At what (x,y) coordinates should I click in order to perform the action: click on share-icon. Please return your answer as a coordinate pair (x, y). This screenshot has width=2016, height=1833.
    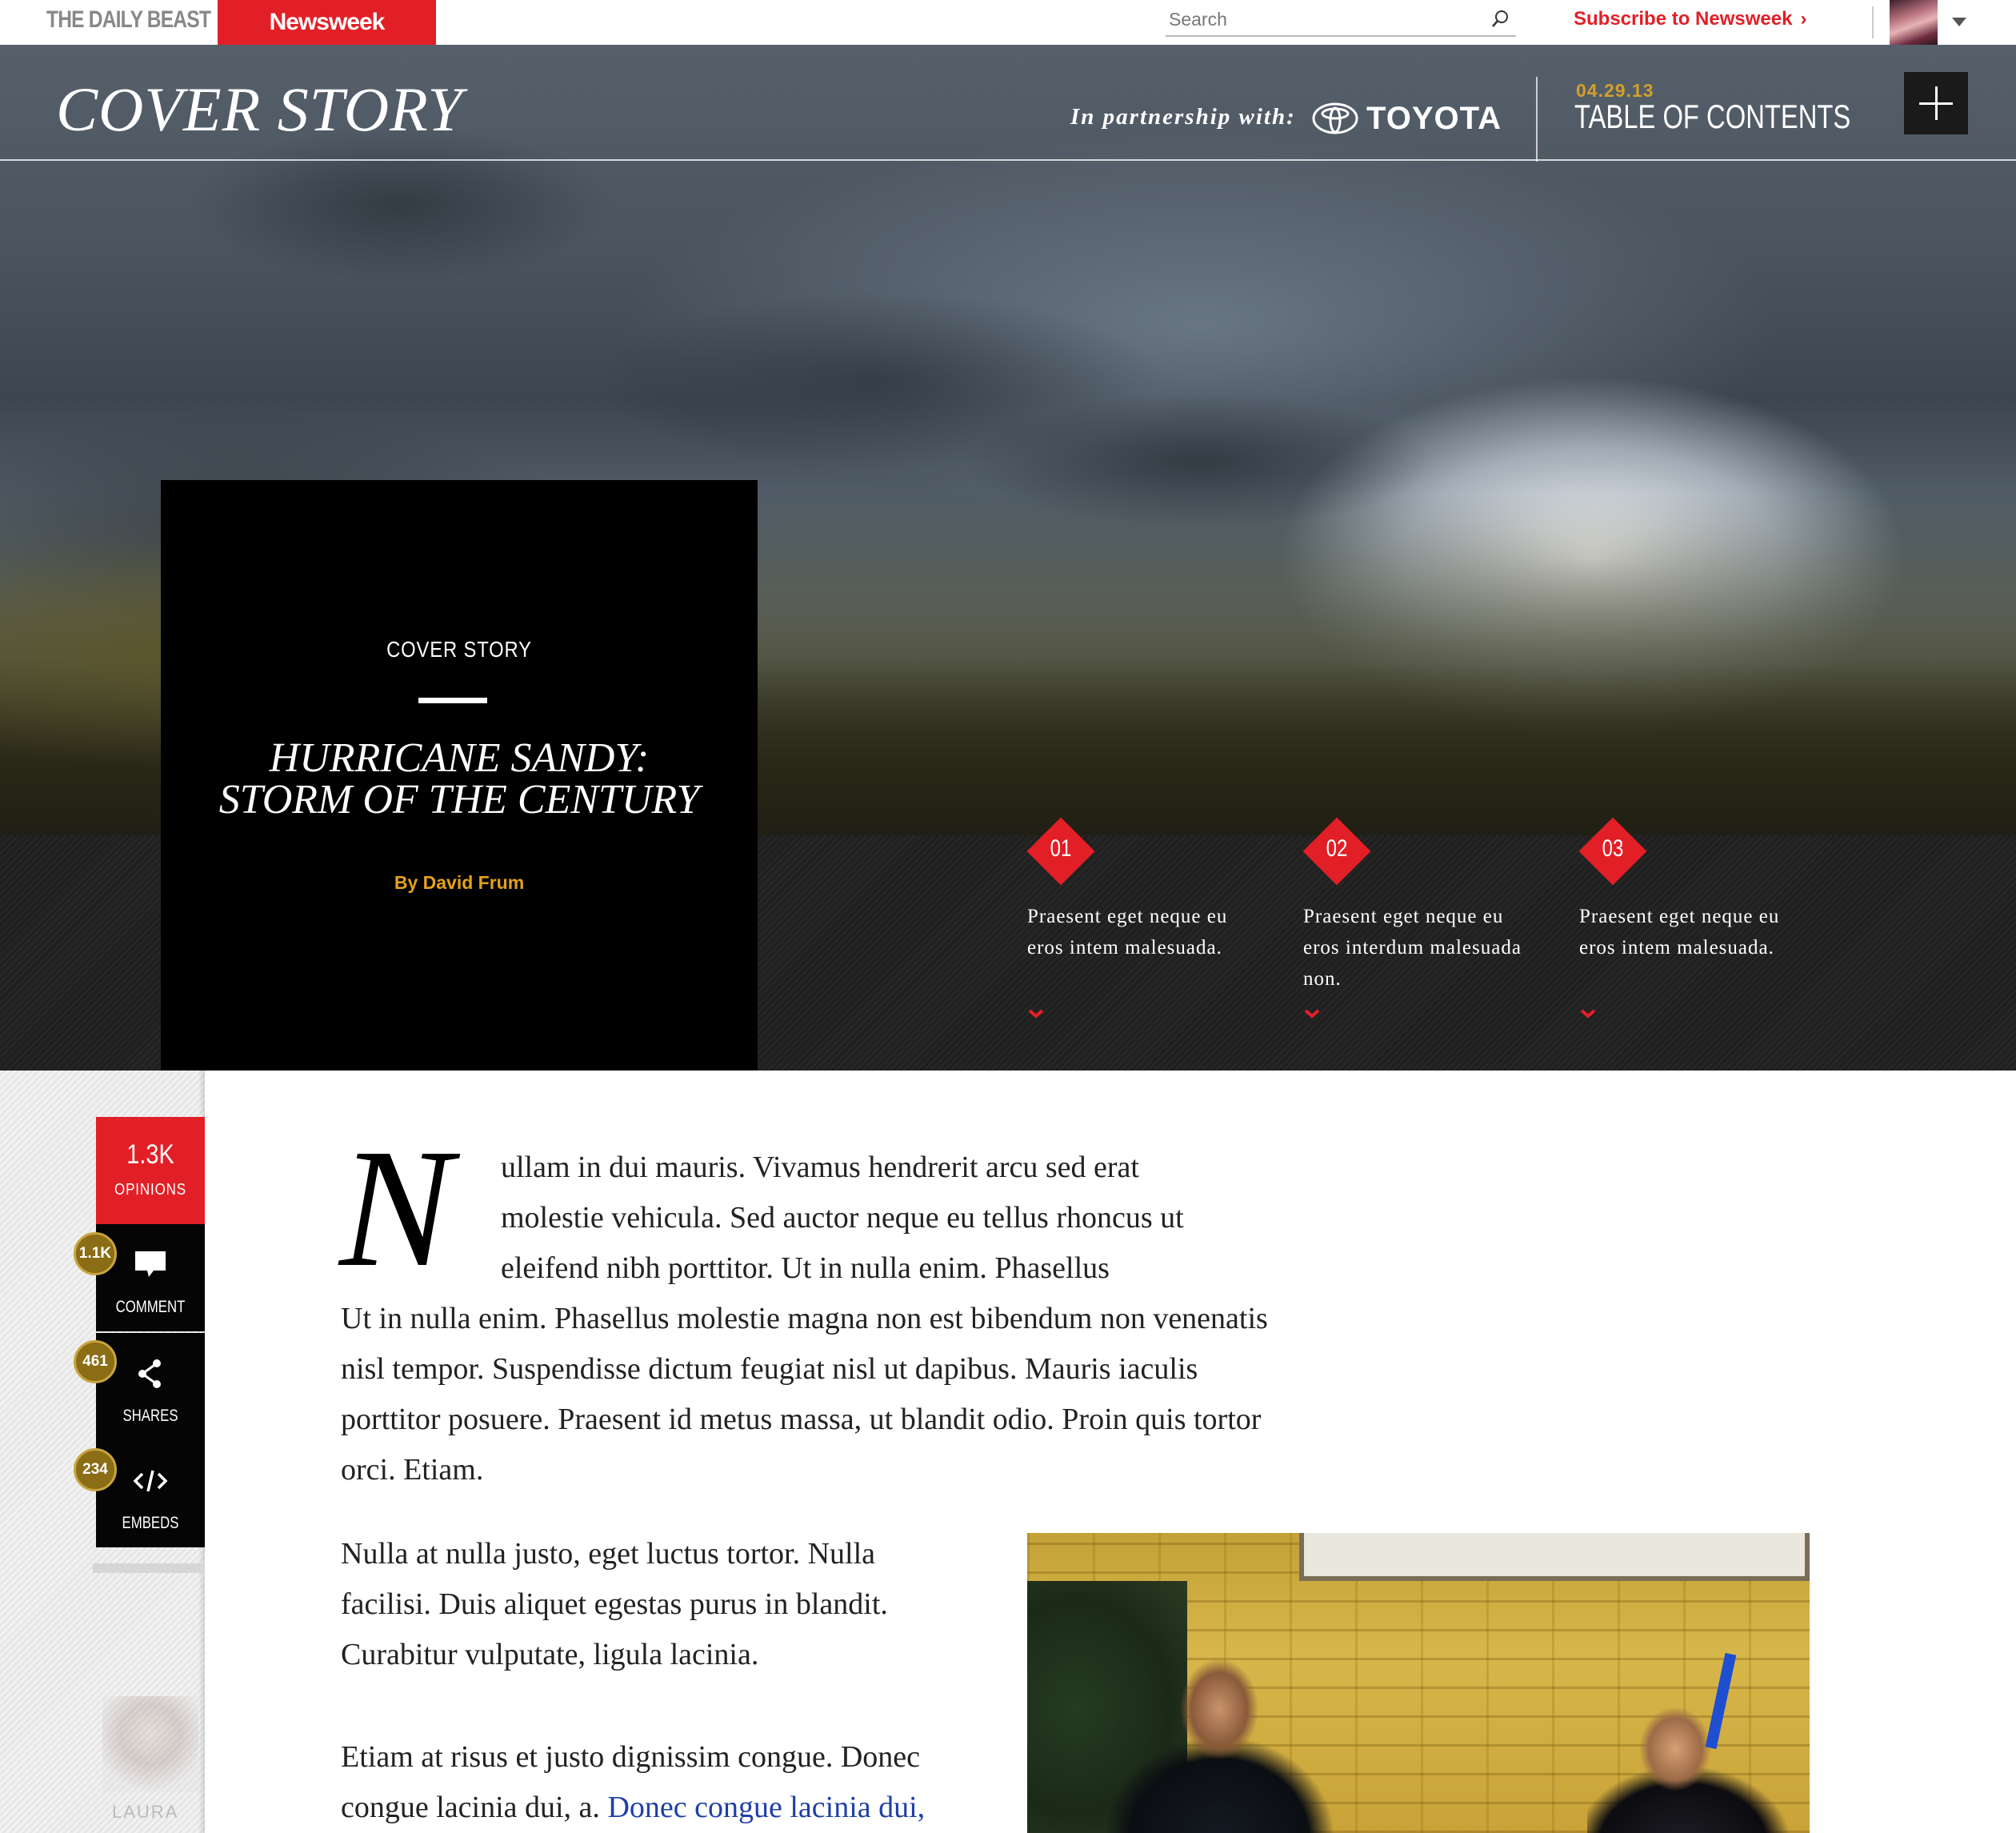
    Looking at the image, I should click on (149, 1373).